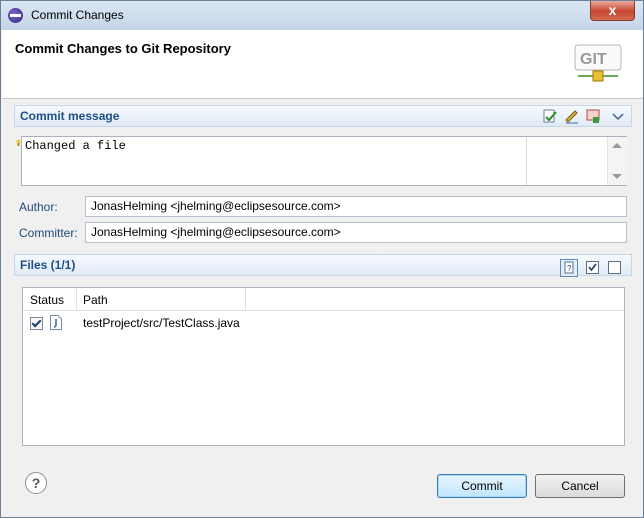  I want to click on select-all-icon, so click(592, 267).